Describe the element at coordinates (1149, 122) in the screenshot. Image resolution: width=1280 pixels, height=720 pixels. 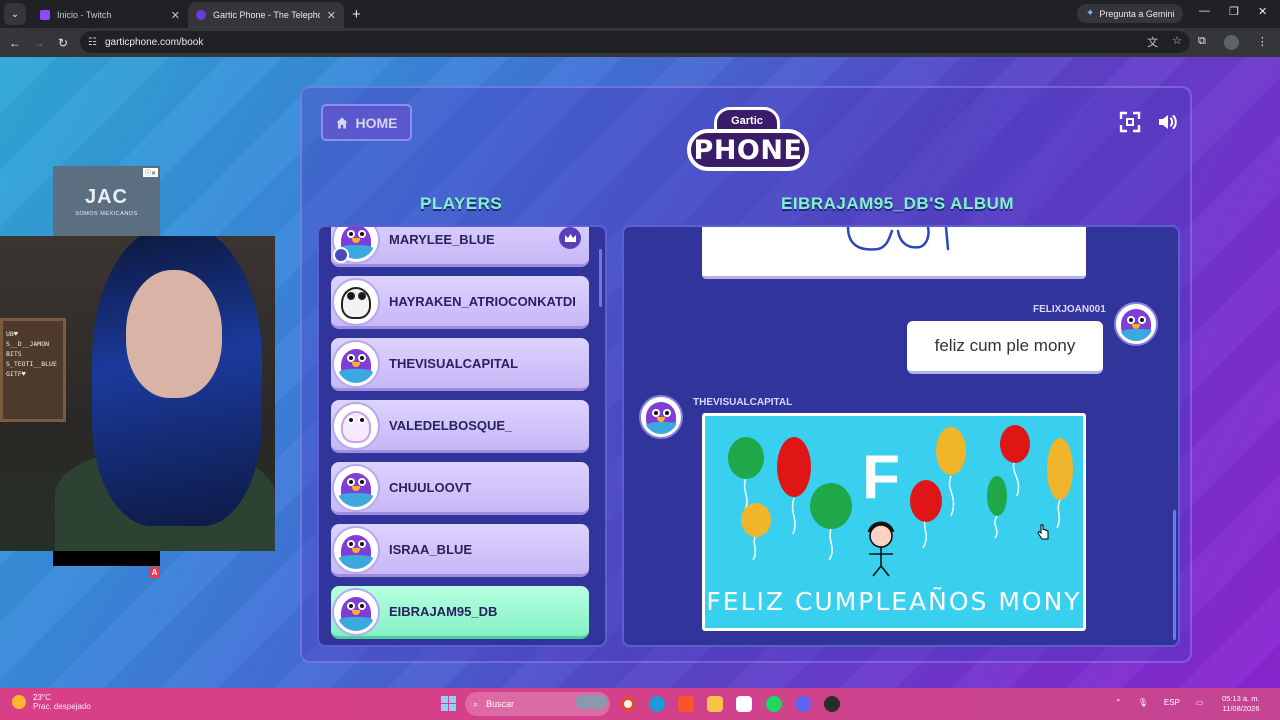
I see `top-icons` at that location.